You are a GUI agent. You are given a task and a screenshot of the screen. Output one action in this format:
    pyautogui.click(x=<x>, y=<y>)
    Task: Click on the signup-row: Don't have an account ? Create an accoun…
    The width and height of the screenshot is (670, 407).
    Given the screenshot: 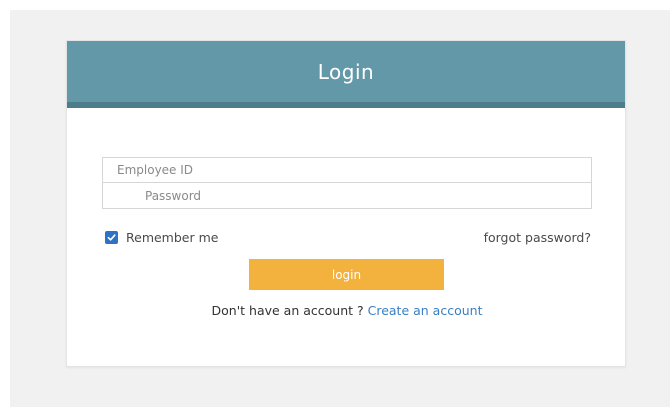 What is the action you would take?
    pyautogui.click(x=347, y=310)
    